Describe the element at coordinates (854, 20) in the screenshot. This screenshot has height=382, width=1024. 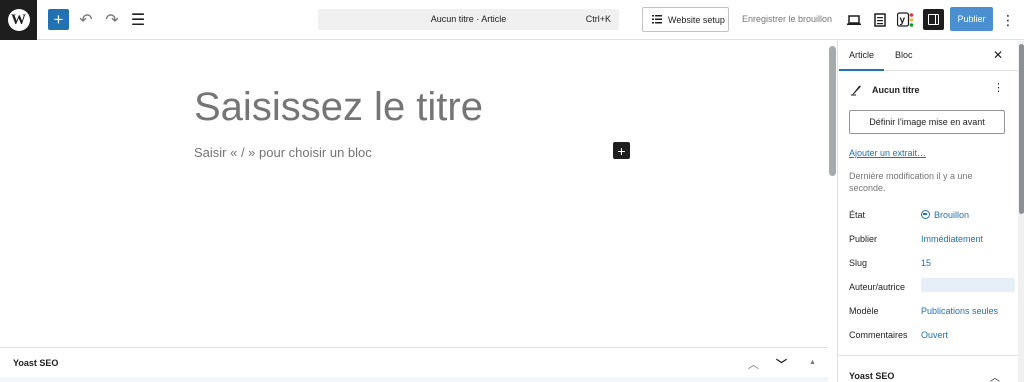
I see `preview-icon` at that location.